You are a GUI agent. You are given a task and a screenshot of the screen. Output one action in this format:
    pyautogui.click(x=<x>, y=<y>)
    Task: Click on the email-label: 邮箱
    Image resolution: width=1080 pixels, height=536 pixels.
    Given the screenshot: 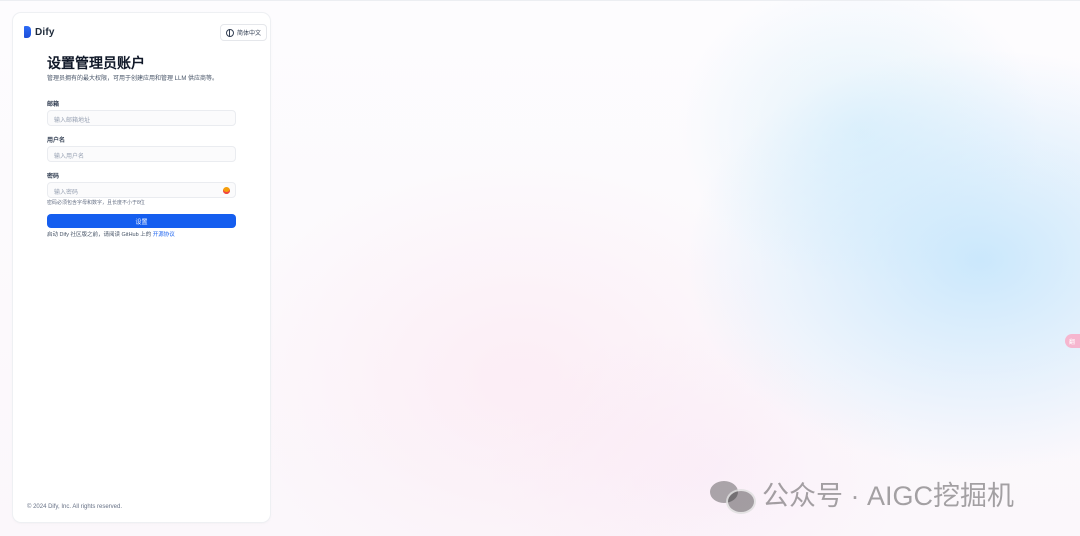 What is the action you would take?
    pyautogui.click(x=53, y=105)
    